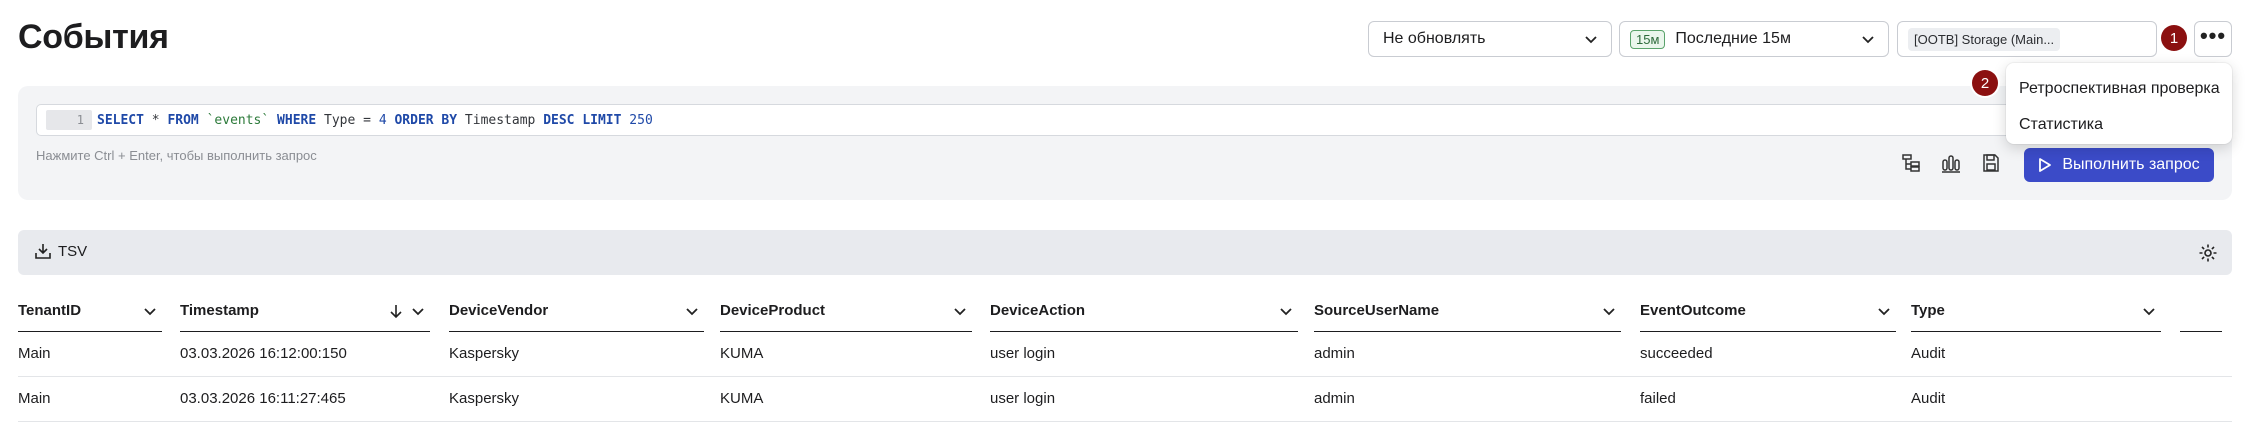 The image size is (2249, 439). Describe the element at coordinates (297, 120) in the screenshot. I see `code-token: WHERE` at that location.